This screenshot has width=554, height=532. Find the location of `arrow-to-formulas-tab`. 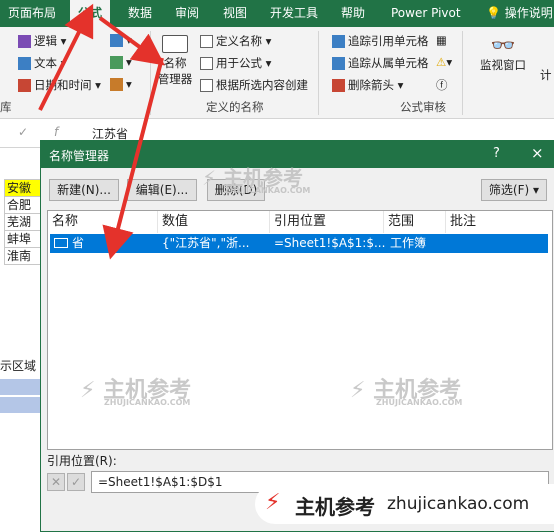

arrow-to-formulas-tab is located at coordinates (66, 57).